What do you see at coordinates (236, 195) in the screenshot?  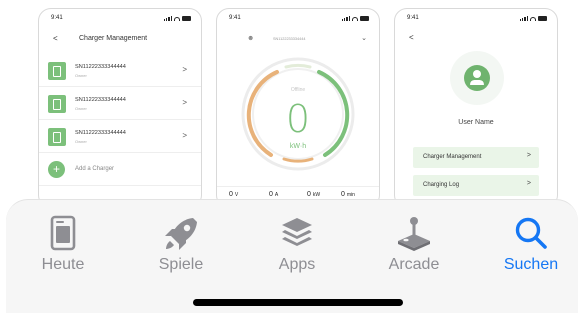 I see `stat-unit: V` at bounding box center [236, 195].